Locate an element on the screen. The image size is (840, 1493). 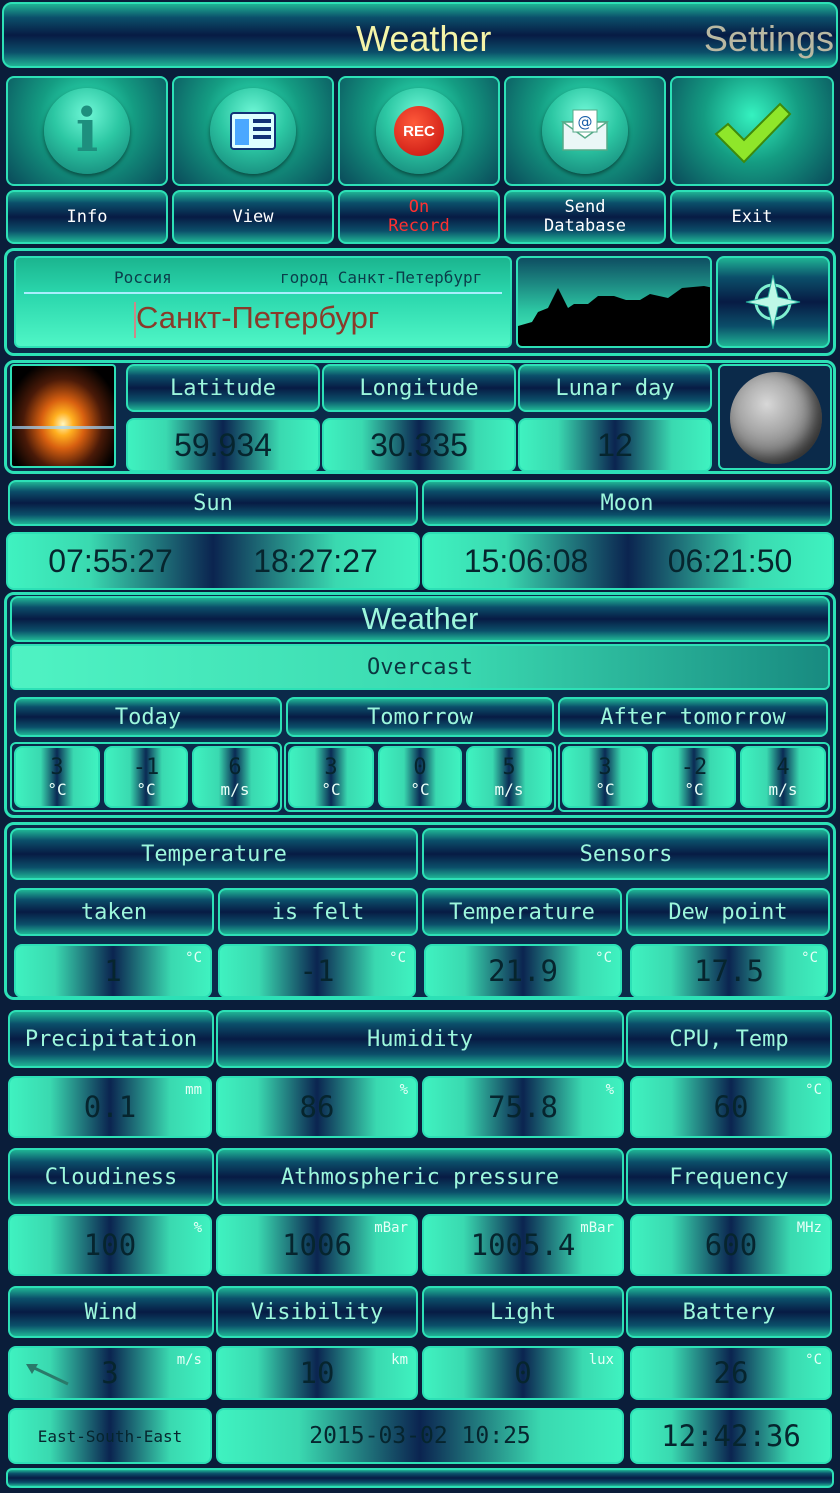
sun-image is located at coordinates (63, 416).